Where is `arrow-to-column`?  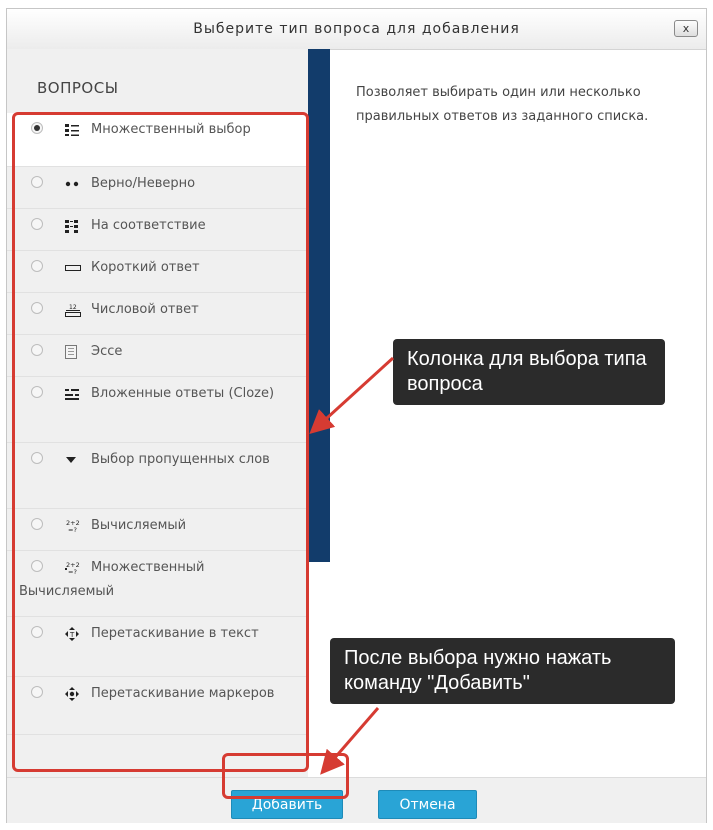 arrow-to-column is located at coordinates (352, 395).